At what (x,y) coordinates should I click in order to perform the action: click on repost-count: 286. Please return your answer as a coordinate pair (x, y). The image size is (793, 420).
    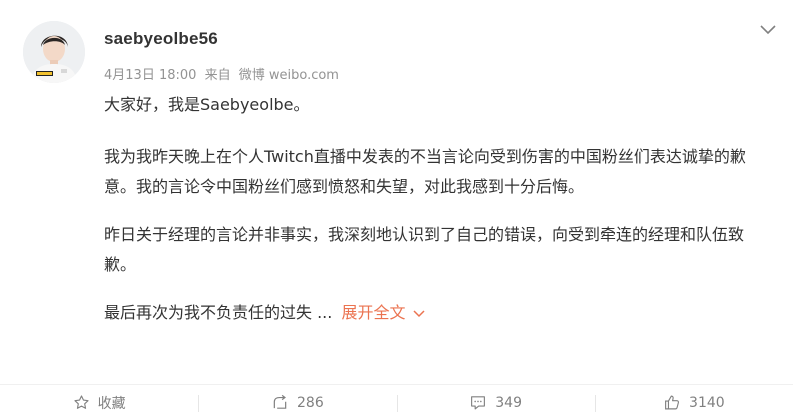
    Looking at the image, I should click on (310, 402).